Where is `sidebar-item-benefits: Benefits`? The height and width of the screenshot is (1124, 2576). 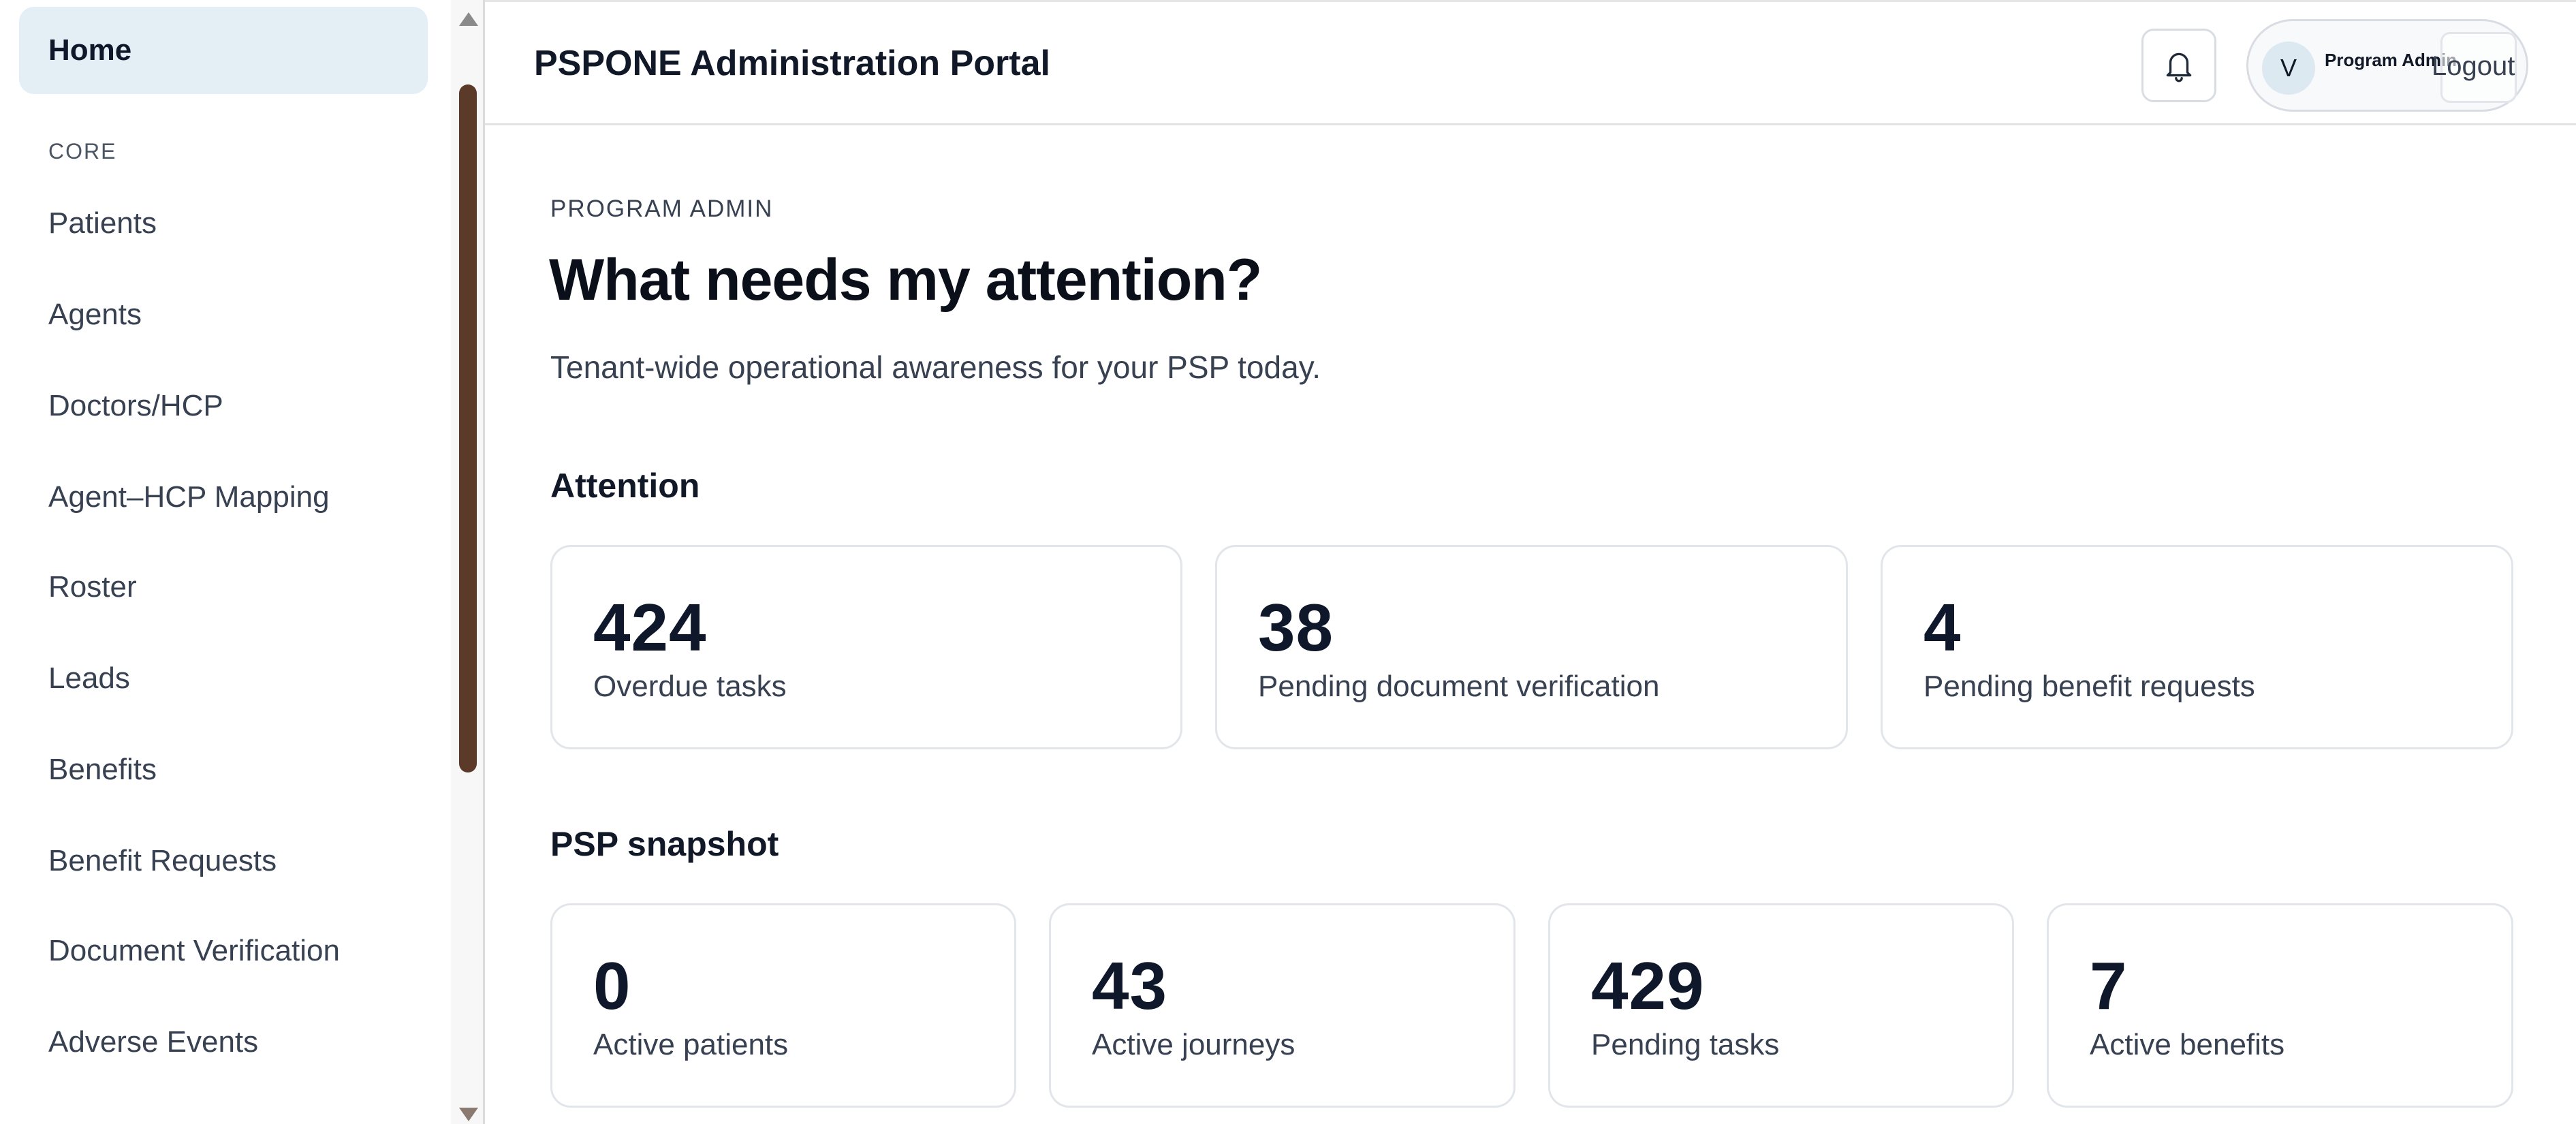 sidebar-item-benefits: Benefits is located at coordinates (223, 769).